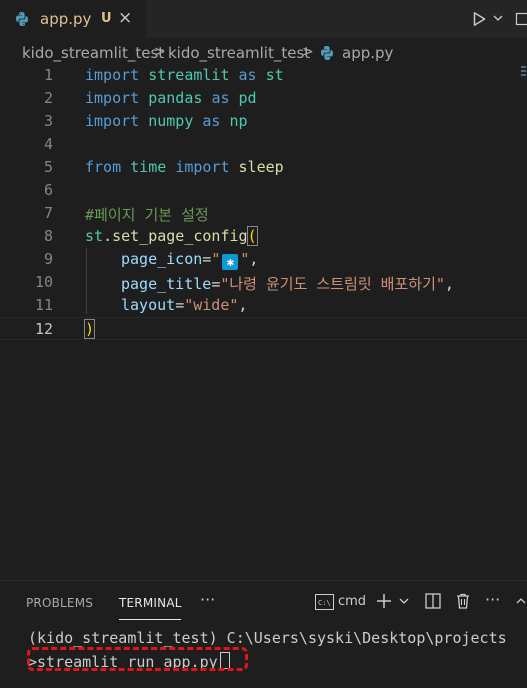 This screenshot has height=688, width=527. What do you see at coordinates (150, 619) in the screenshot?
I see `active-tab-indicator` at bounding box center [150, 619].